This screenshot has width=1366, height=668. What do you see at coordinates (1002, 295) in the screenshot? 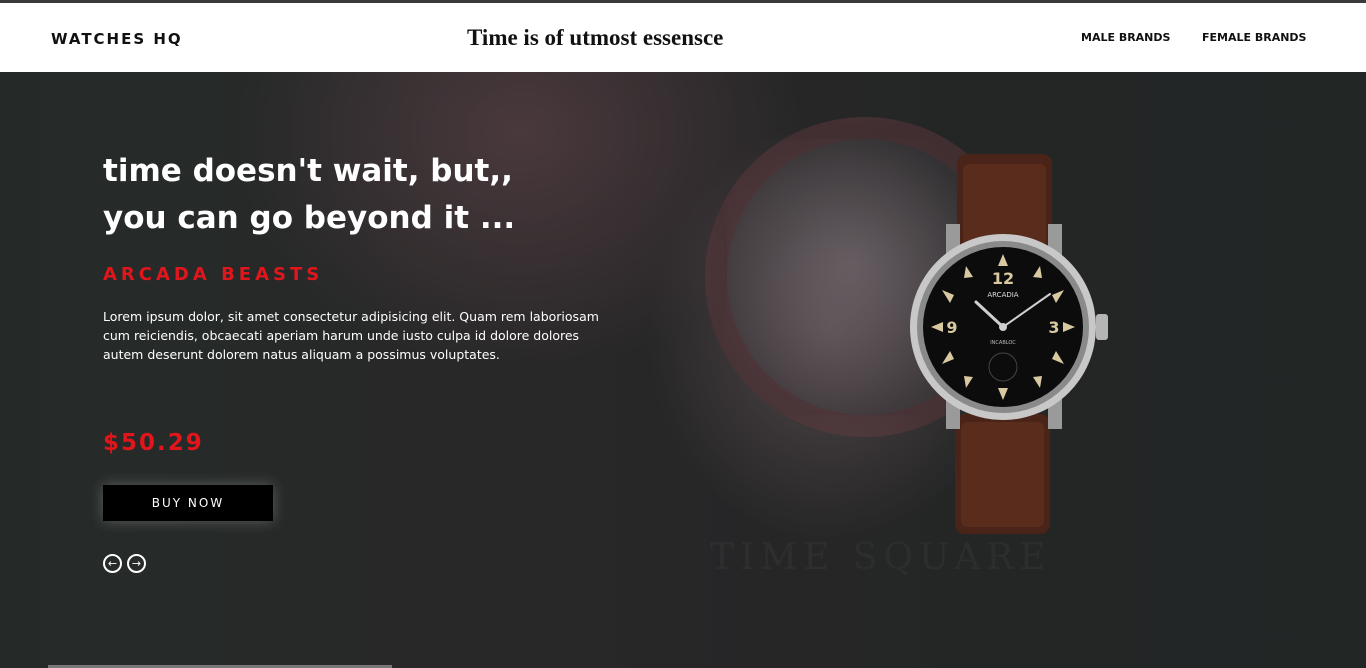
I see `svg-text: ARCADIA` at bounding box center [1002, 295].